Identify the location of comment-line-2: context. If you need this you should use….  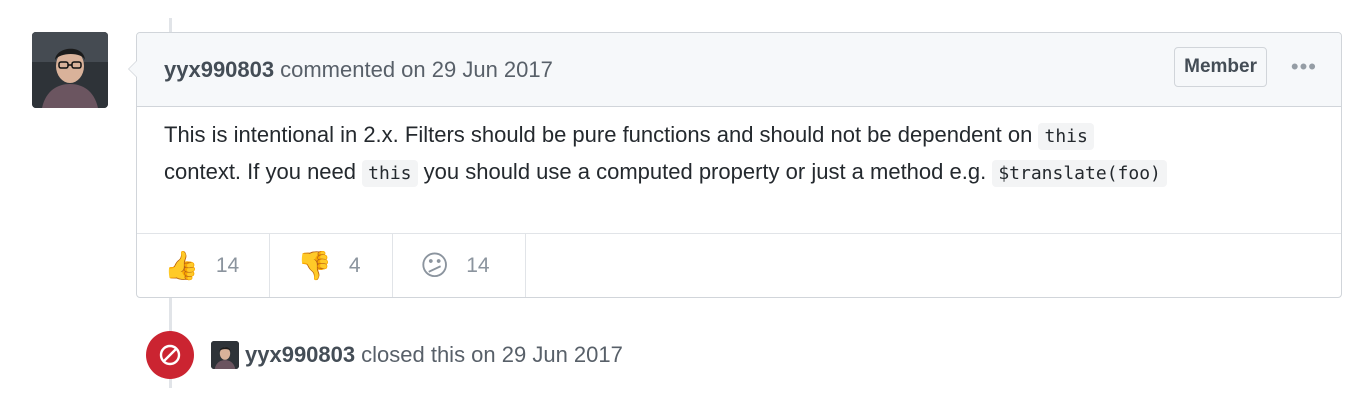
(739, 172).